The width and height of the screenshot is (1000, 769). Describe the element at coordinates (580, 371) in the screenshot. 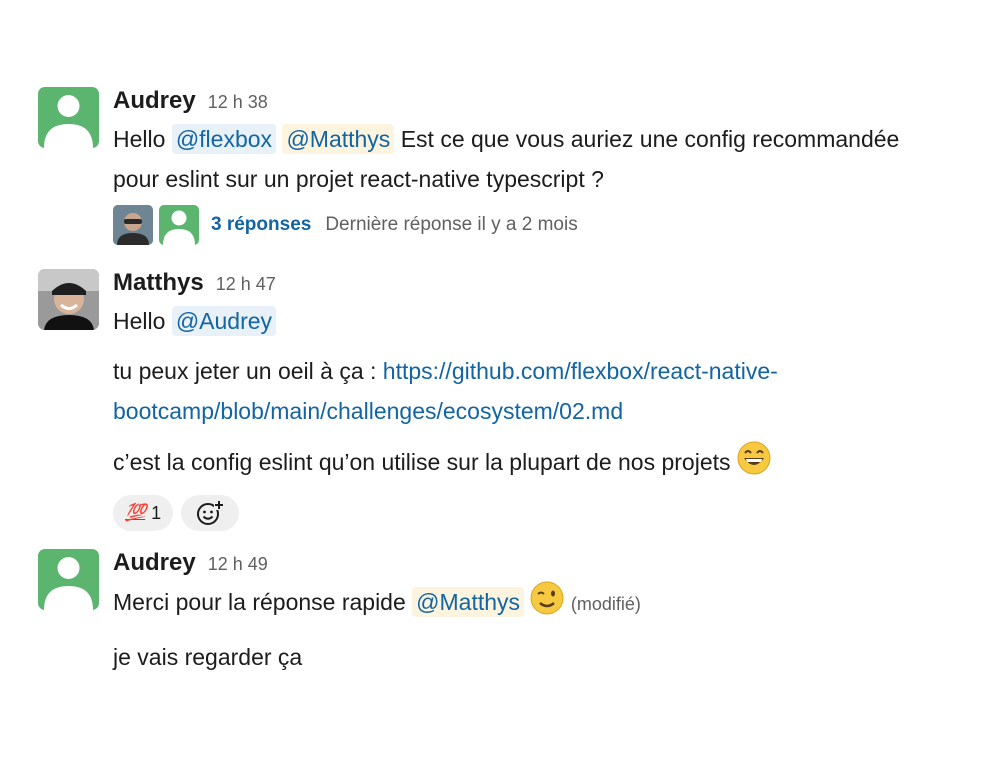

I see `github-link: https://github.com/flexbox/react-native-` at that location.